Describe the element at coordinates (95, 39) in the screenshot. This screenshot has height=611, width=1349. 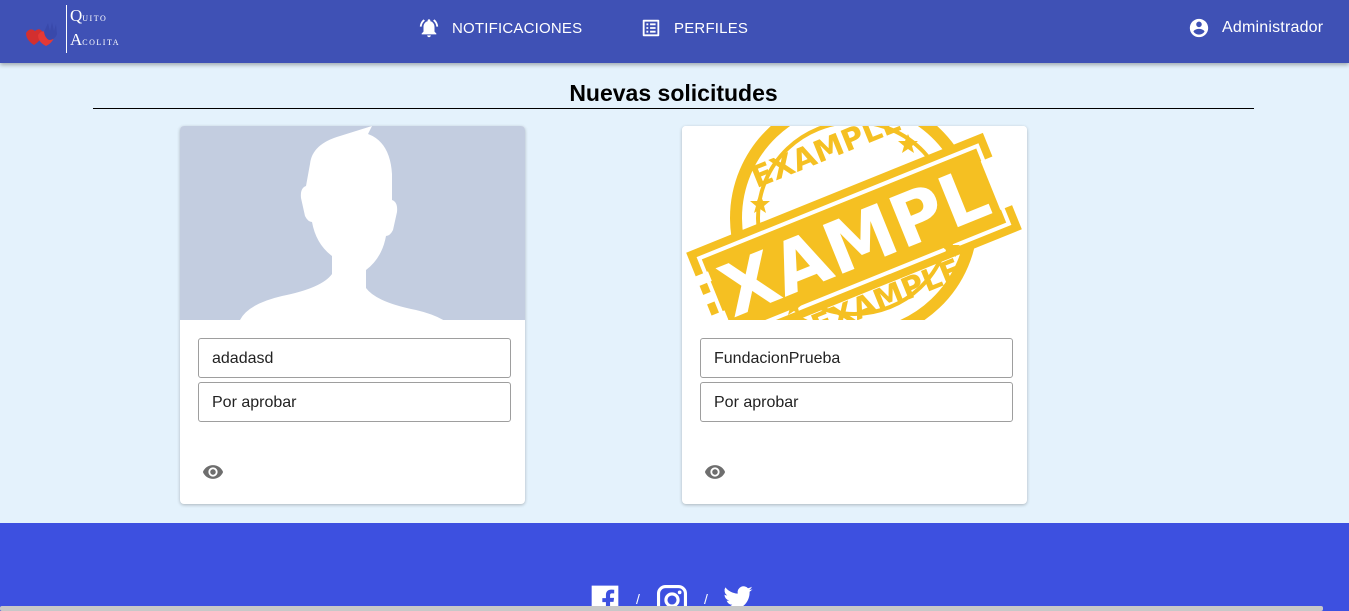
I see `logo-line-2: ACOLITA` at that location.